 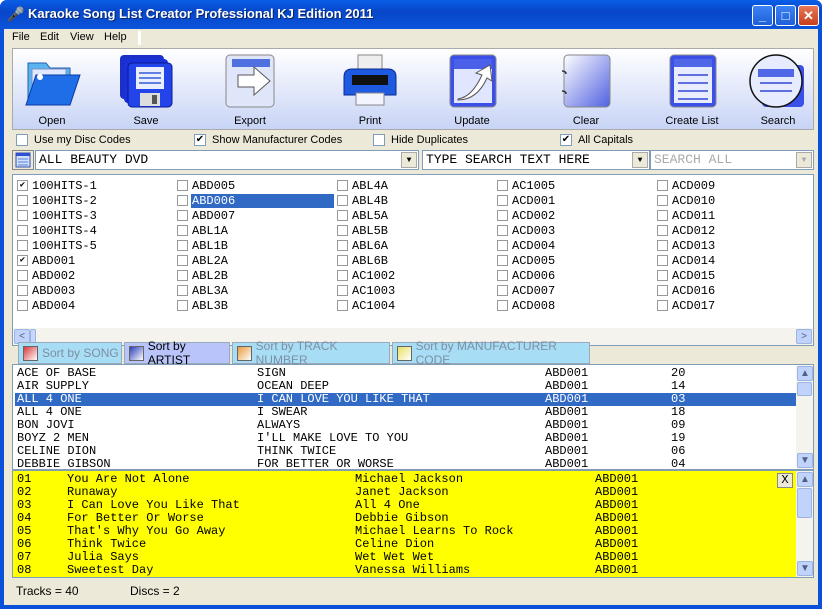 I want to click on disc-item: 100HITS-2, so click(x=57, y=200).